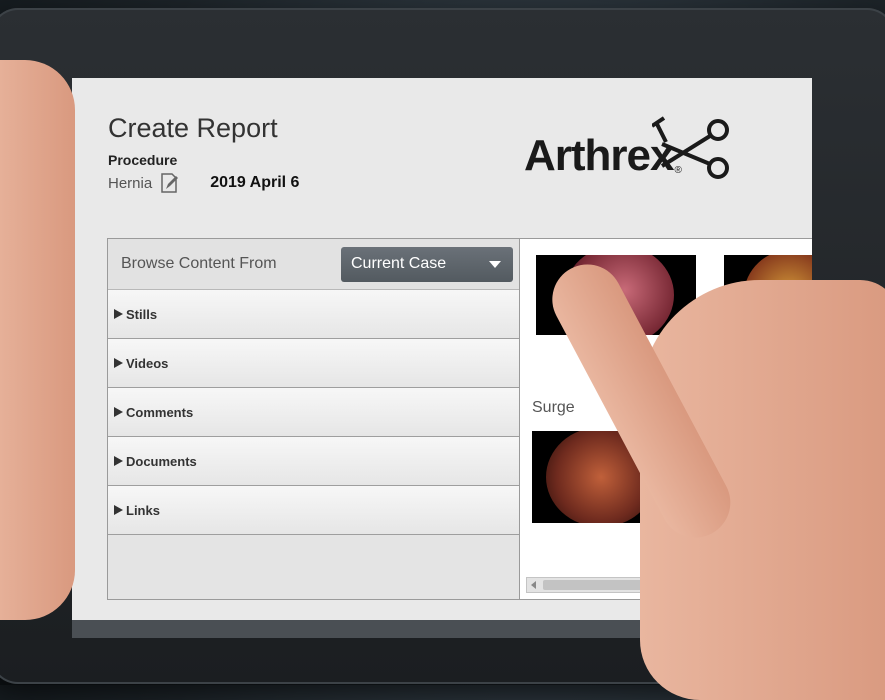 This screenshot has width=885, height=700. Describe the element at coordinates (193, 128) in the screenshot. I see `page-title: Create Report` at that location.